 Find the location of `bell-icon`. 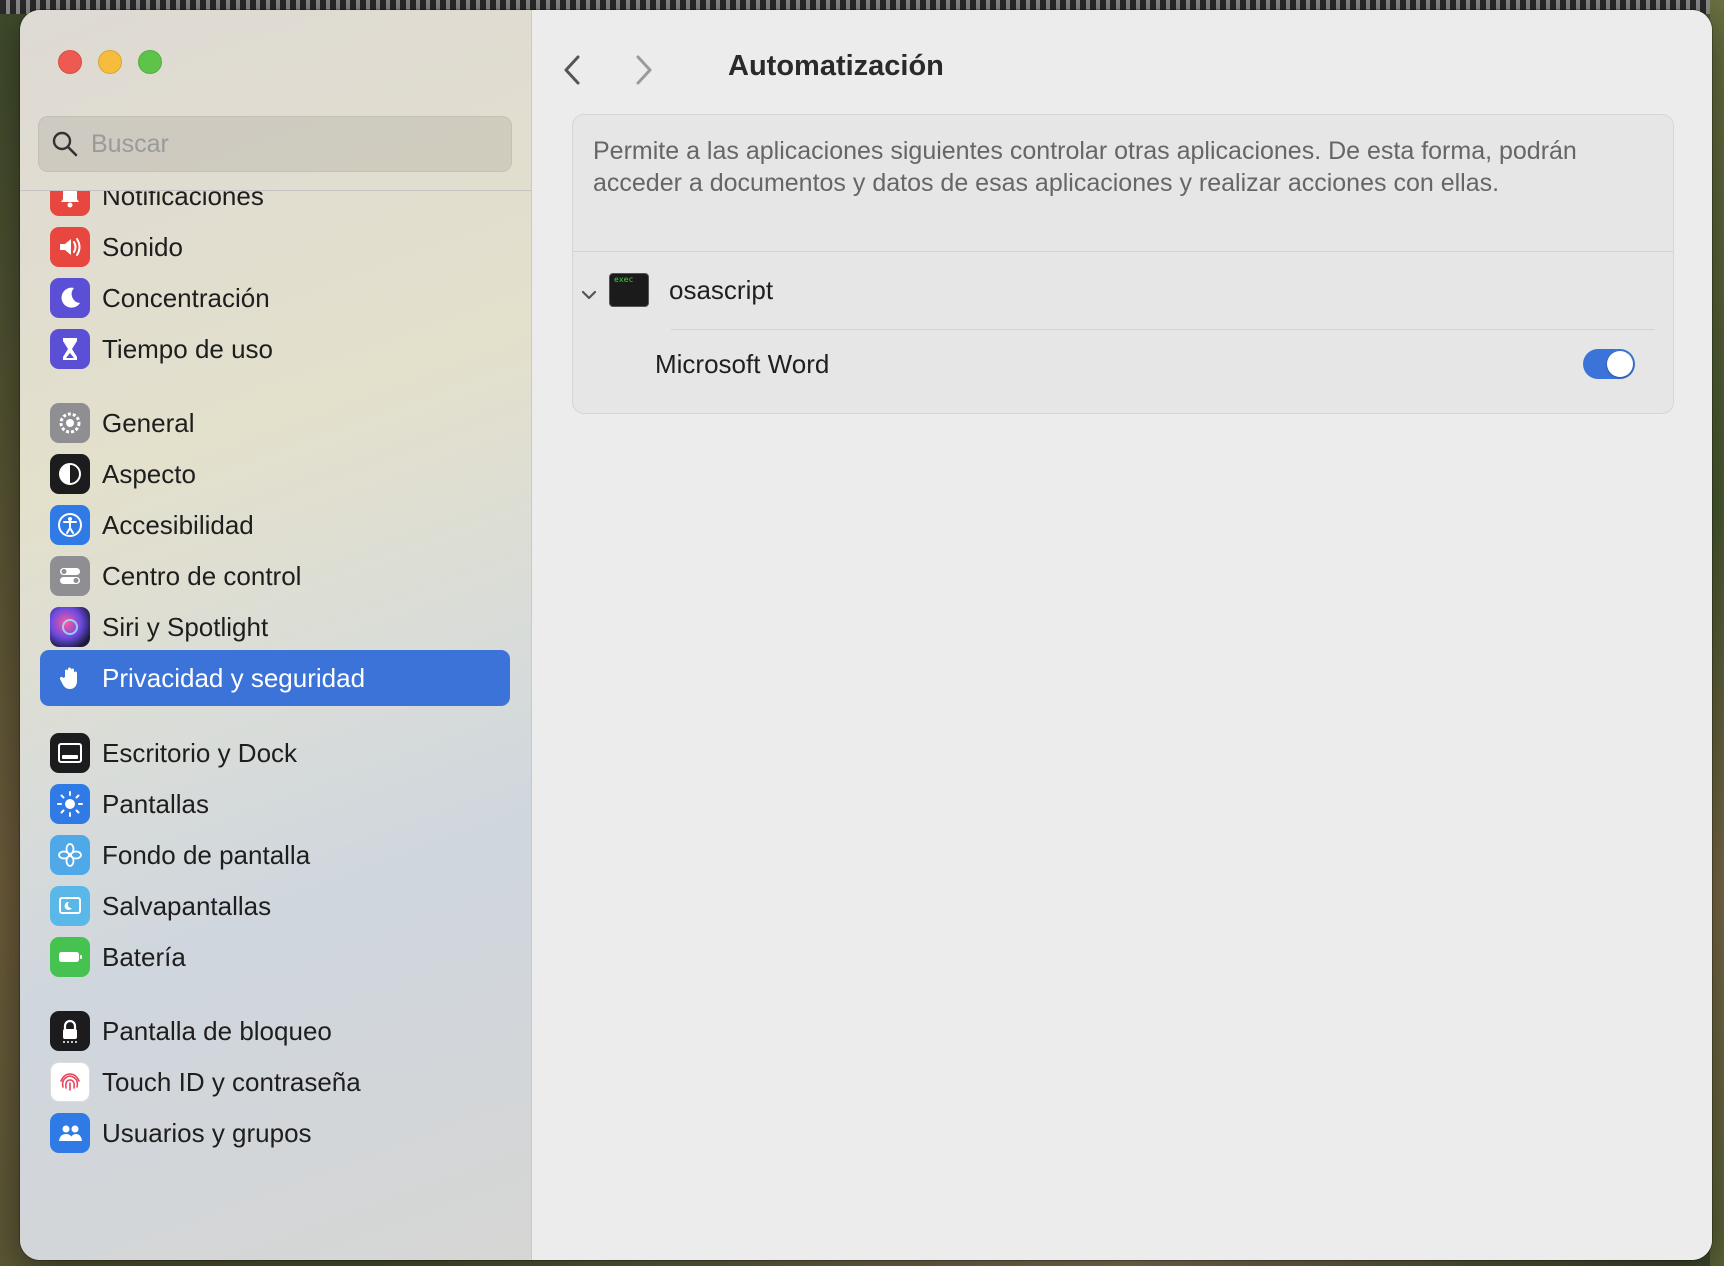

bell-icon is located at coordinates (70, 203).